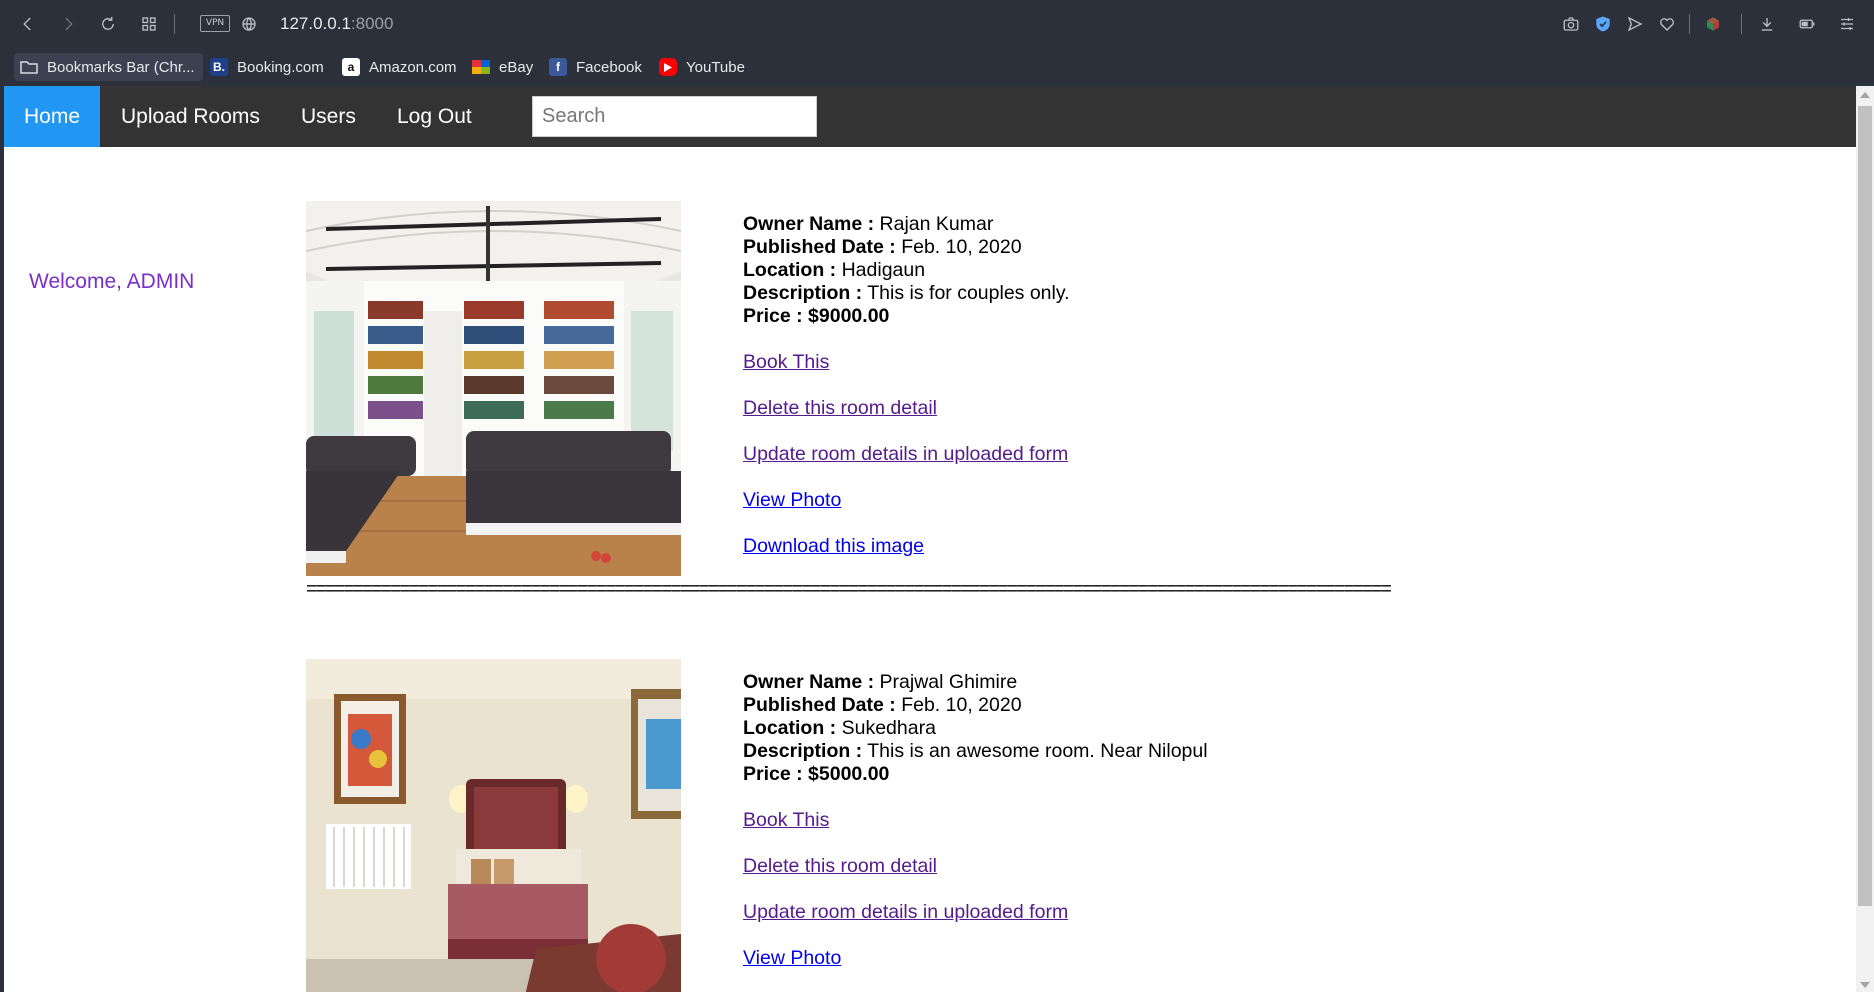  I want to click on search-input, so click(674, 116).